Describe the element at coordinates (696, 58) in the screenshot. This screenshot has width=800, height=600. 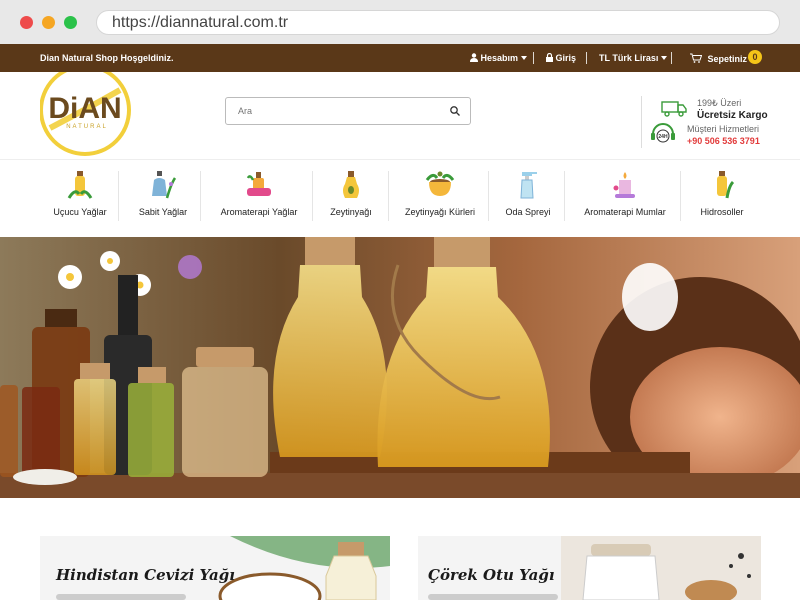
I see `cart-icon` at that location.